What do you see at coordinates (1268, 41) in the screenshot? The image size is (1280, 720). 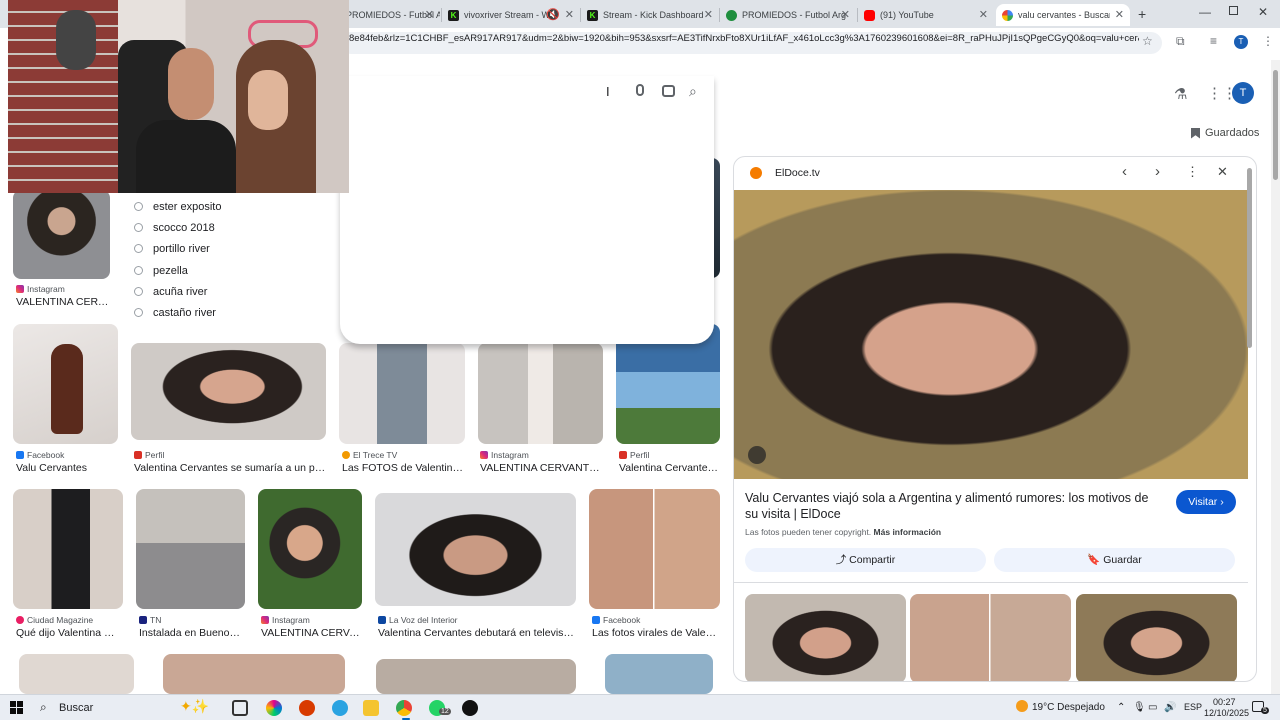 I see `menu-kebab-icon: ⋮` at bounding box center [1268, 41].